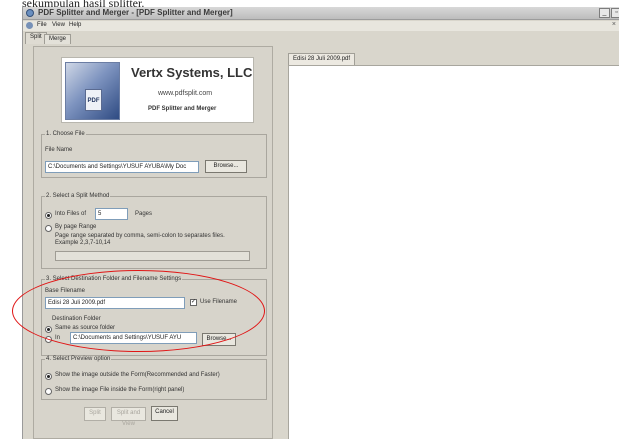  What do you see at coordinates (604, 13) in the screenshot?
I see `minimize-button: _` at bounding box center [604, 13].